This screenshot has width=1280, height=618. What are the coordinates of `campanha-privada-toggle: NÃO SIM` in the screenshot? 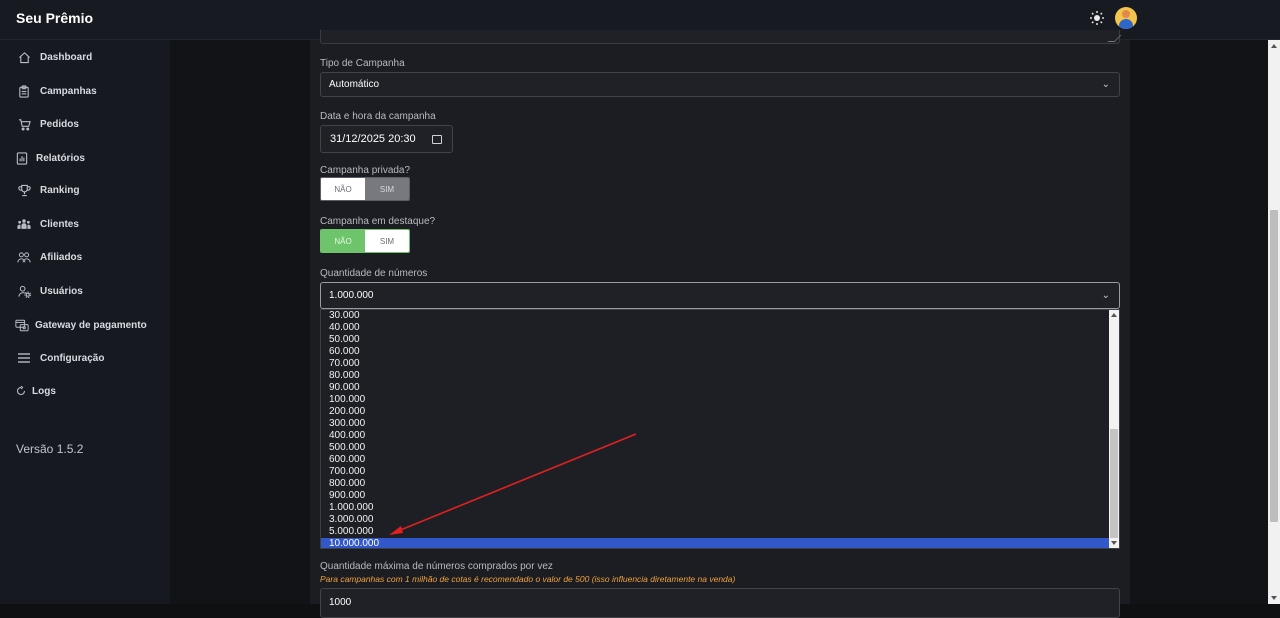 It's located at (365, 189).